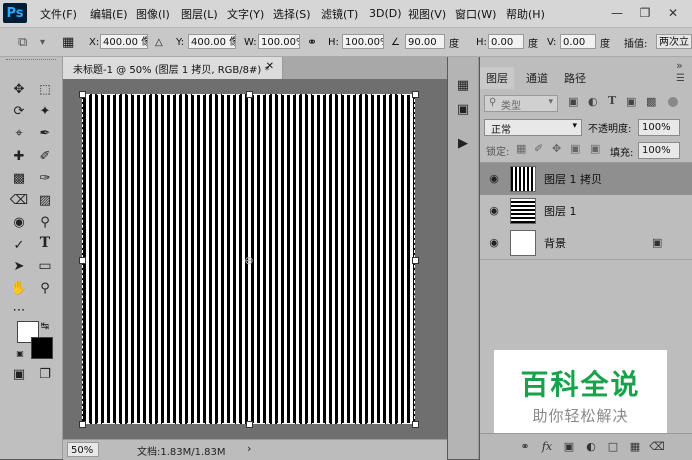 The width and height of the screenshot is (692, 460). Describe the element at coordinates (586, 243) in the screenshot. I see `layer-row-background: ◉ 背景 ▣` at that location.